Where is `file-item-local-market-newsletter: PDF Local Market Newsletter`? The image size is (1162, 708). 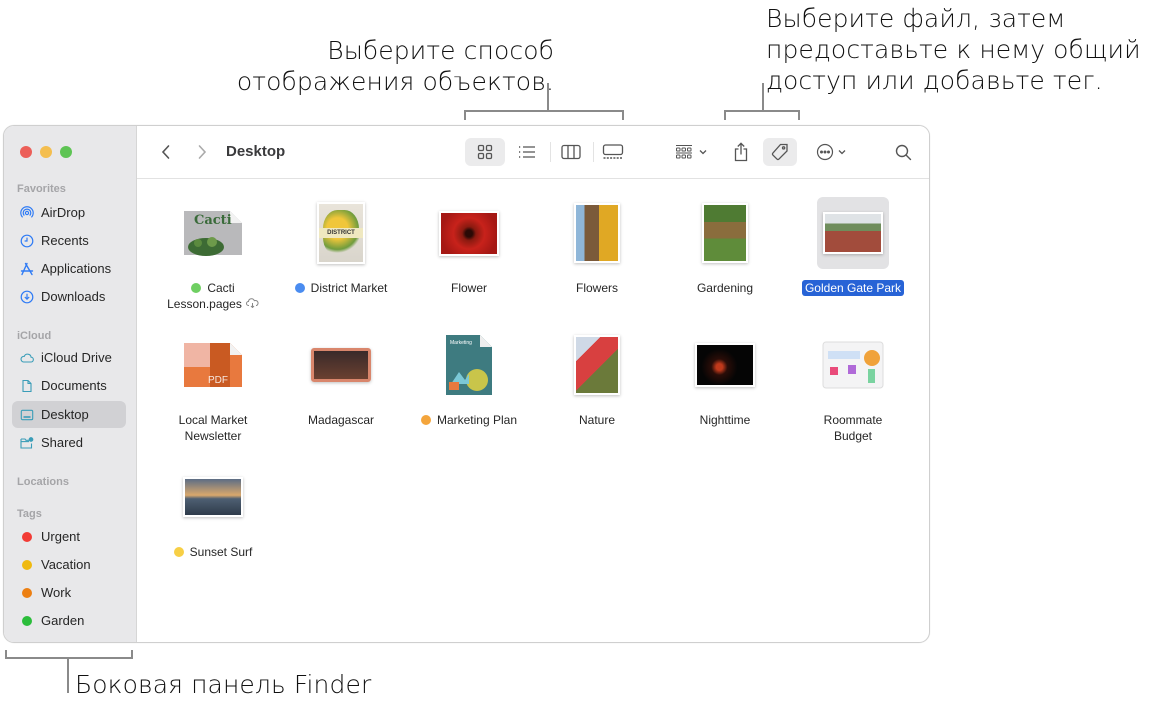
file-item-local-market-newsletter: PDF Local Market Newsletter is located at coordinates (213, 386).